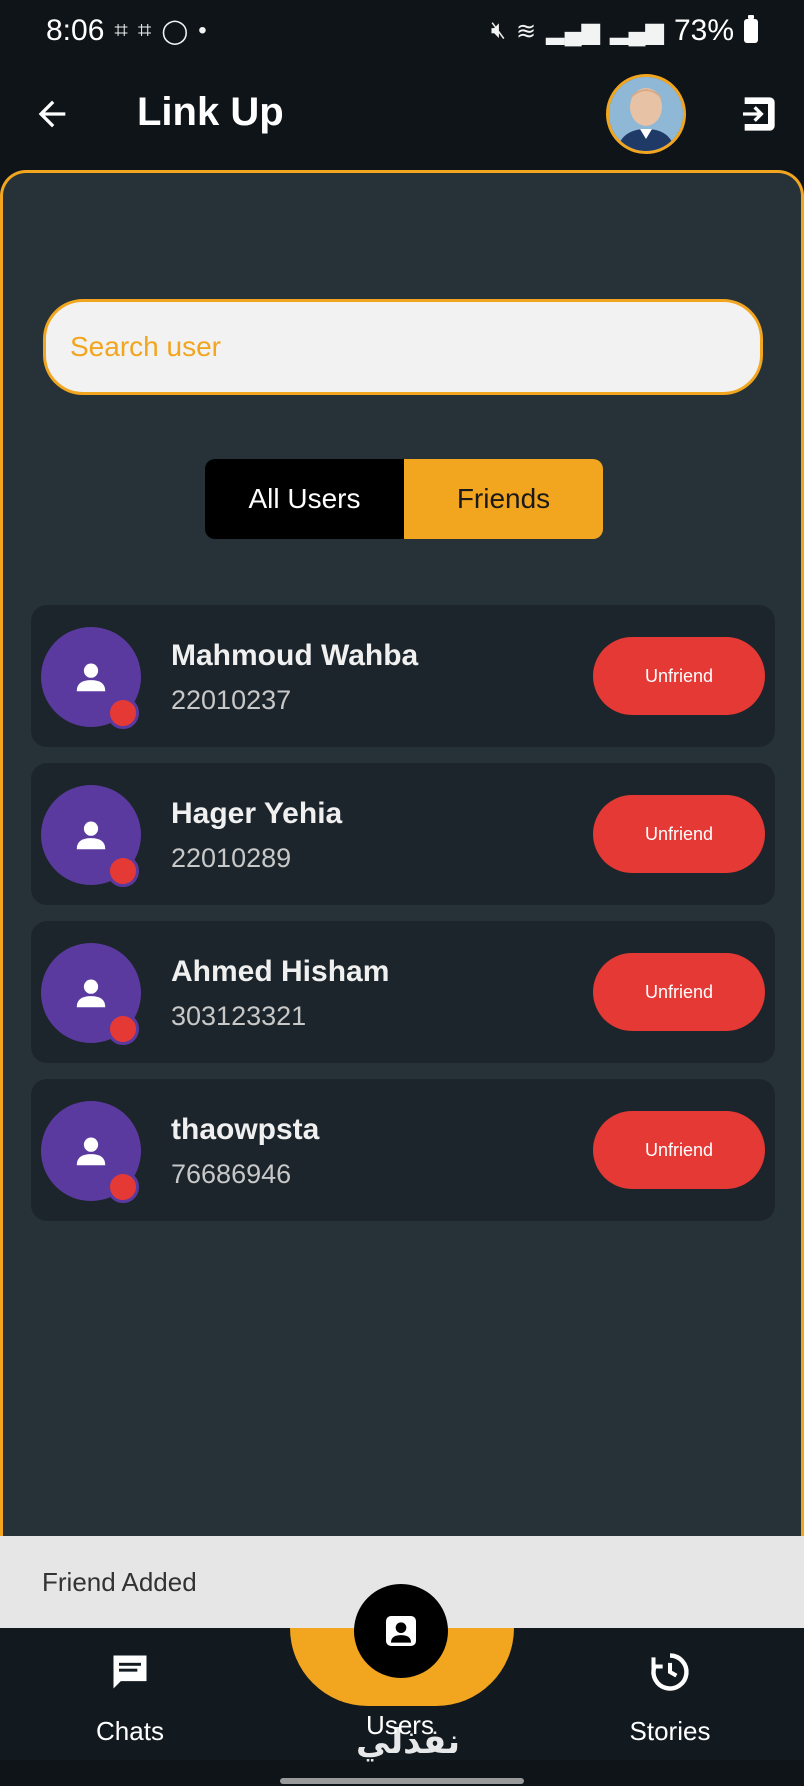 The width and height of the screenshot is (804, 1786). Describe the element at coordinates (130, 1700) in the screenshot. I see `nav-item-chats: Chats` at that location.